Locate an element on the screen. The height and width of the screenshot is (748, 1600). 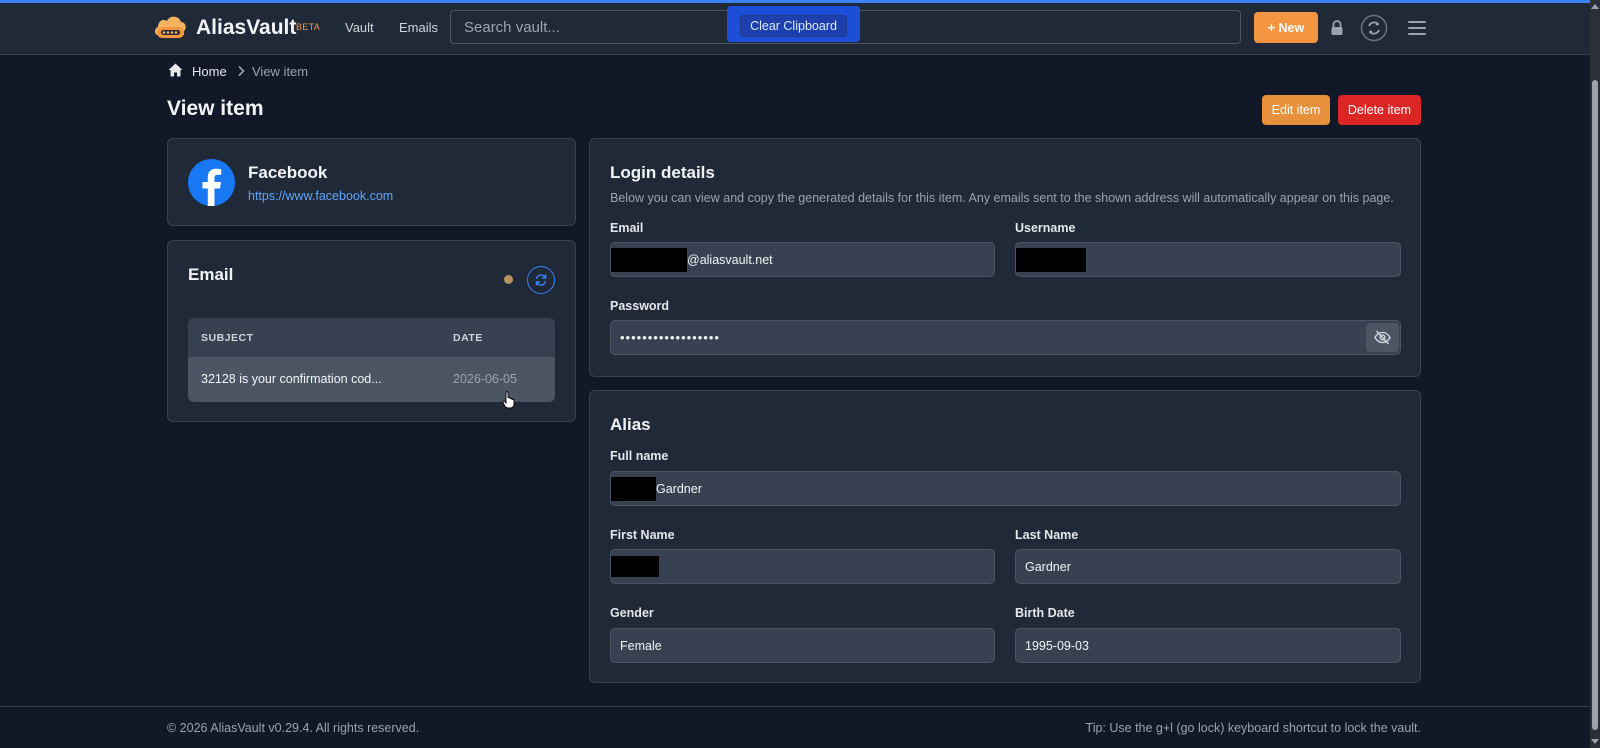
last-name-label: Last Name is located at coordinates (1047, 535).